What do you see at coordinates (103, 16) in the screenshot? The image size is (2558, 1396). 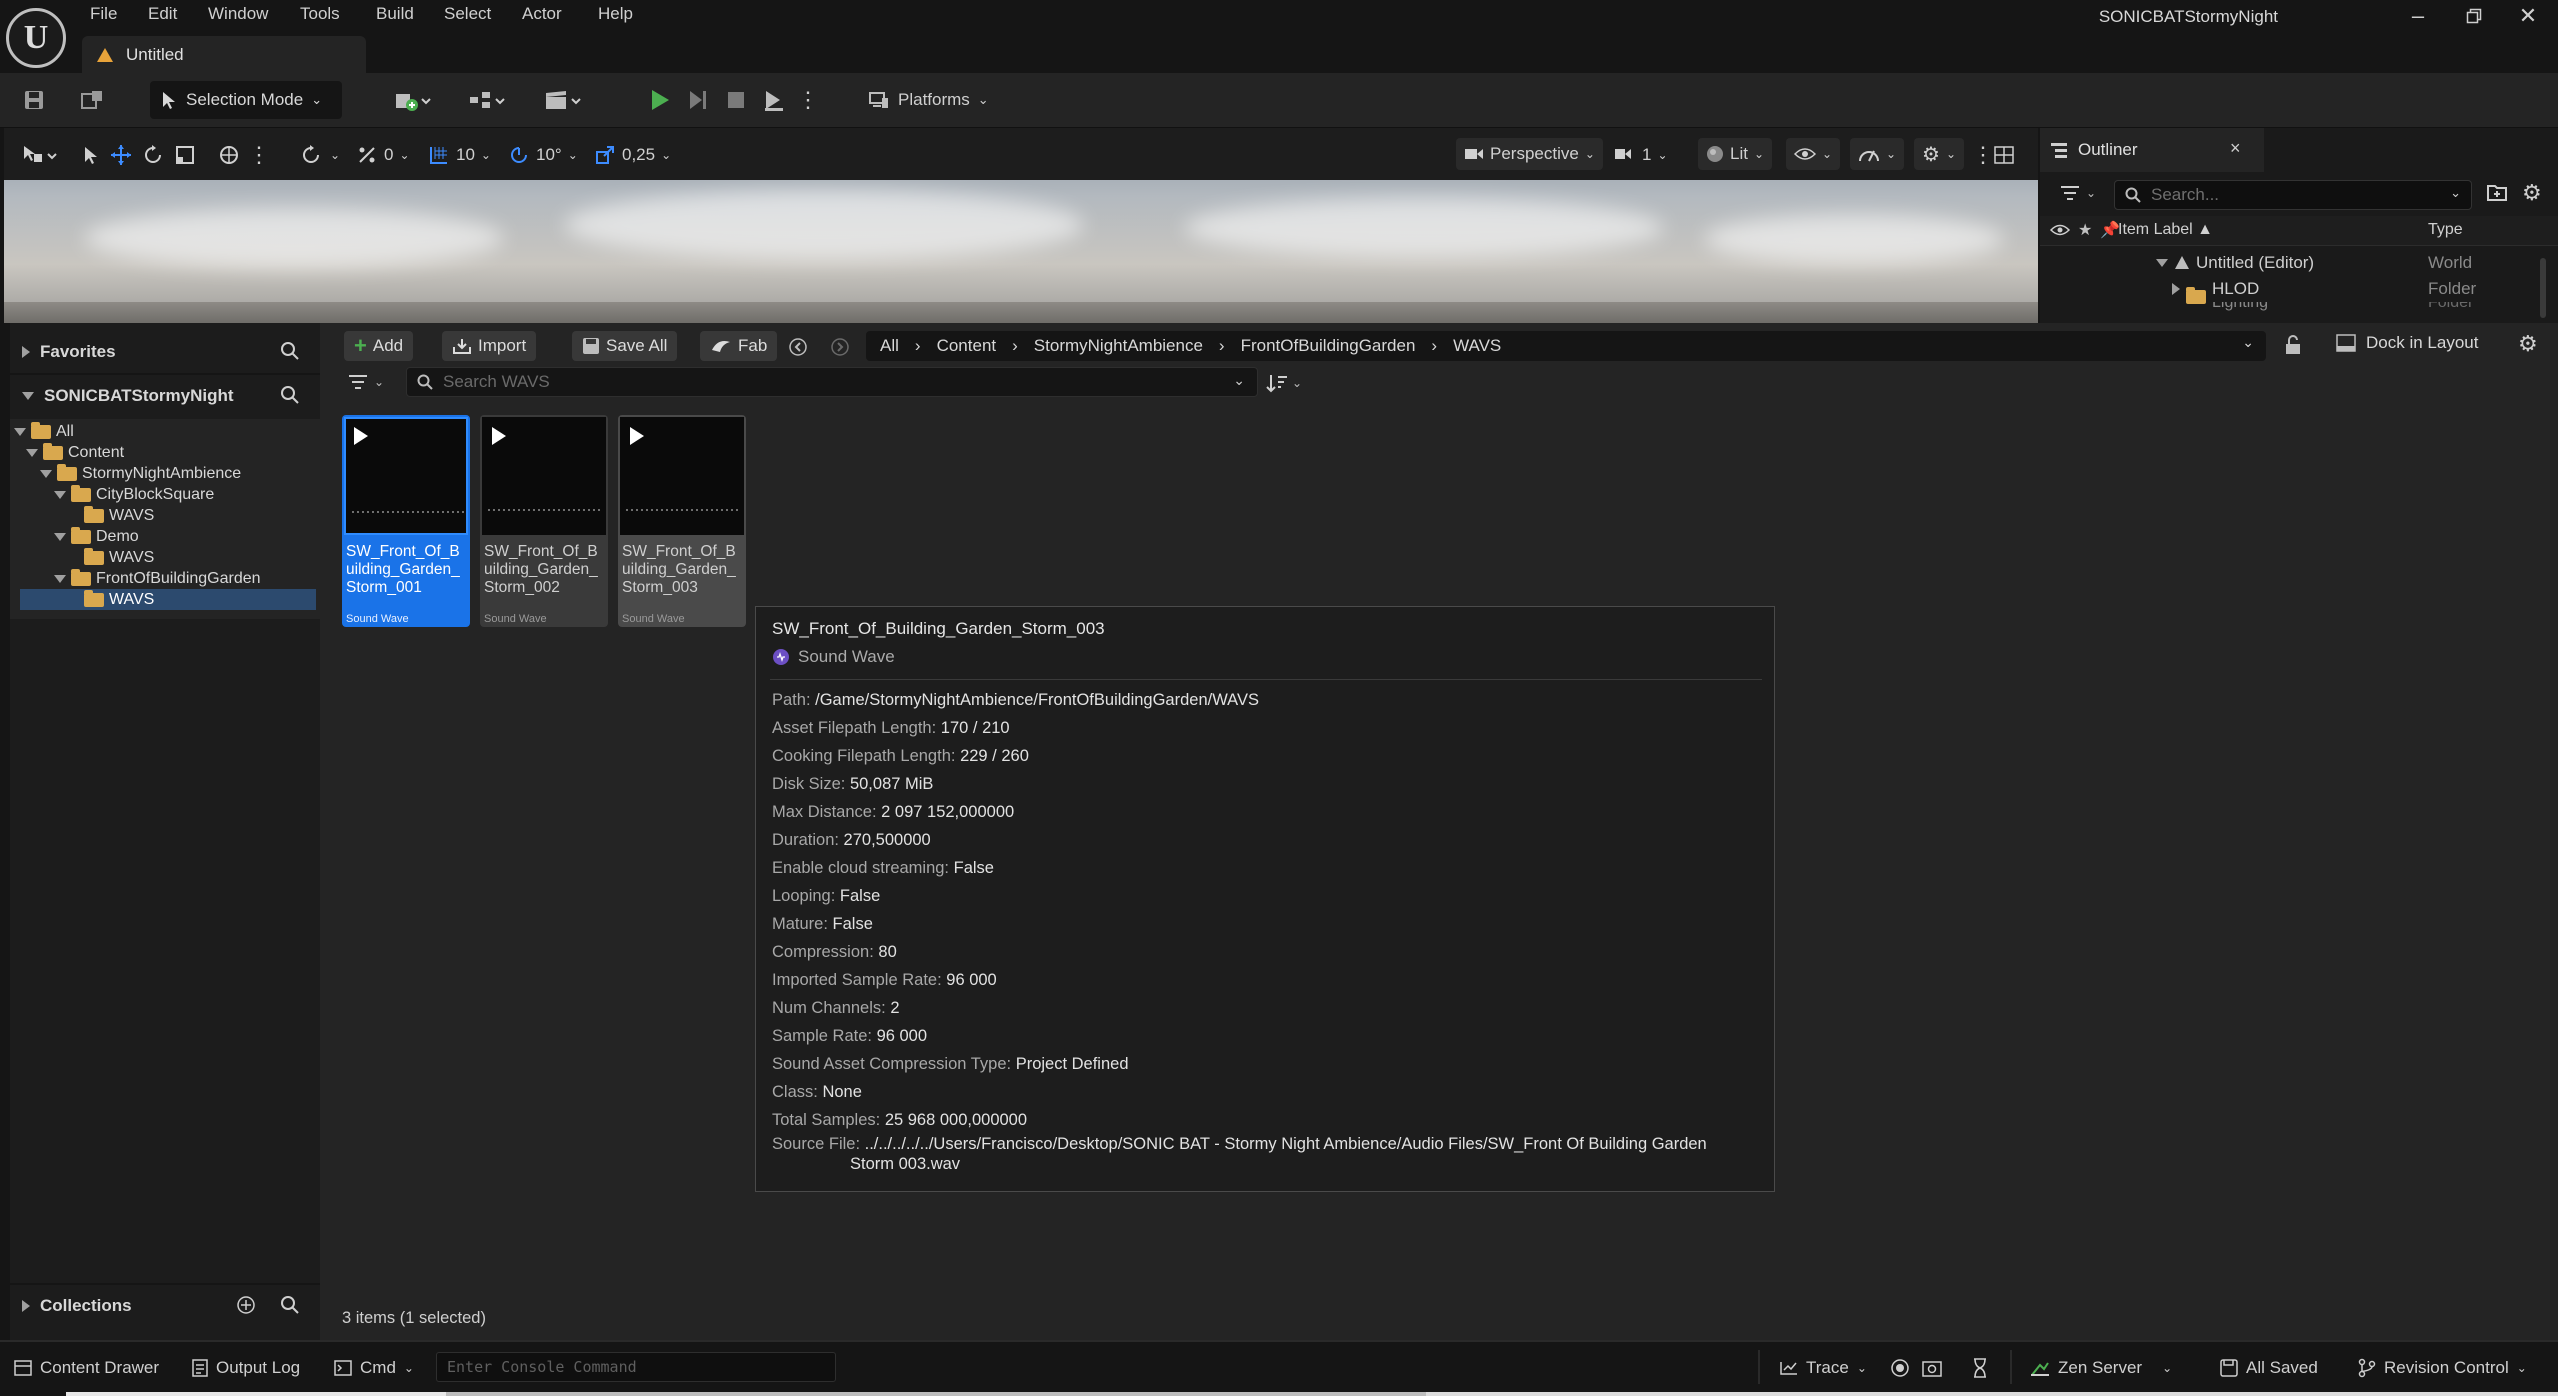 I see `menu-file: File` at bounding box center [103, 16].